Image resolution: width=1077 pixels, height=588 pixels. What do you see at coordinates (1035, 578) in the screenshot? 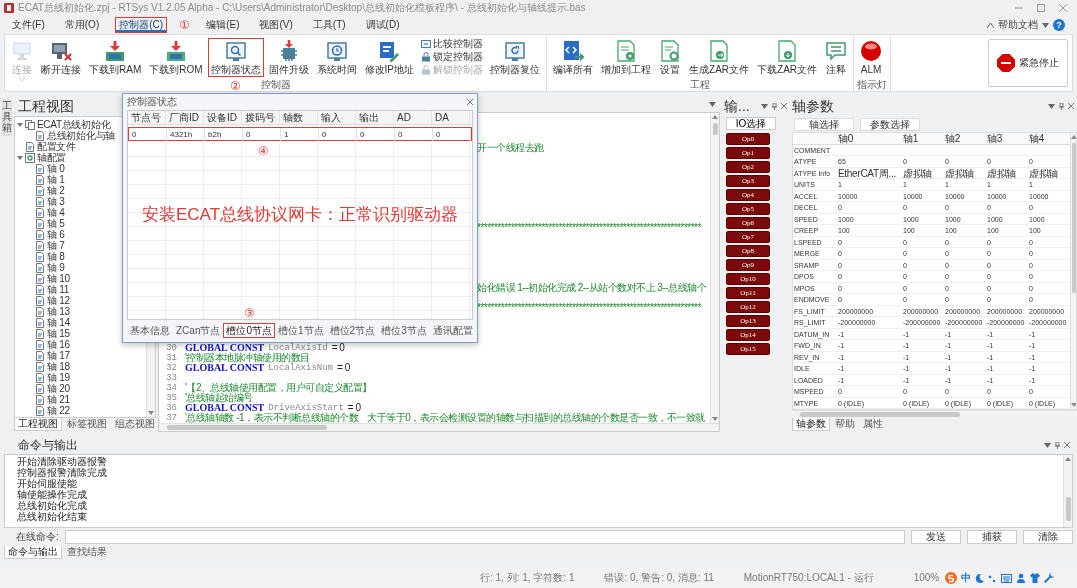
I see `shirt-icon` at bounding box center [1035, 578].